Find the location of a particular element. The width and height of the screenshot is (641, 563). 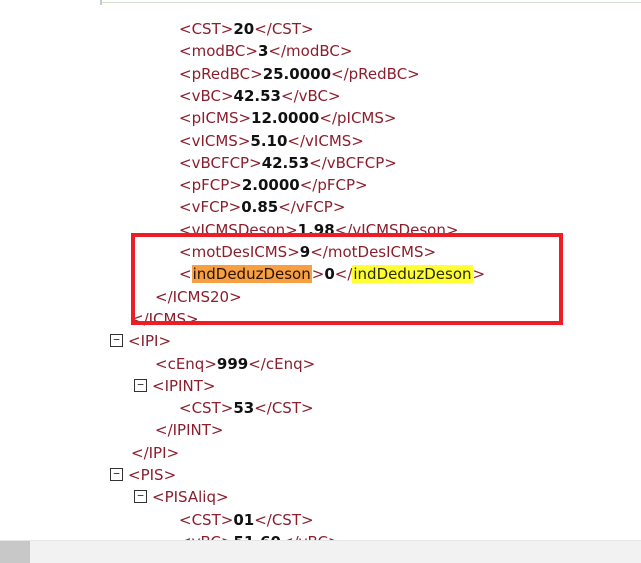

xml-line: <modBC>3</modBC> is located at coordinates (265, 51).